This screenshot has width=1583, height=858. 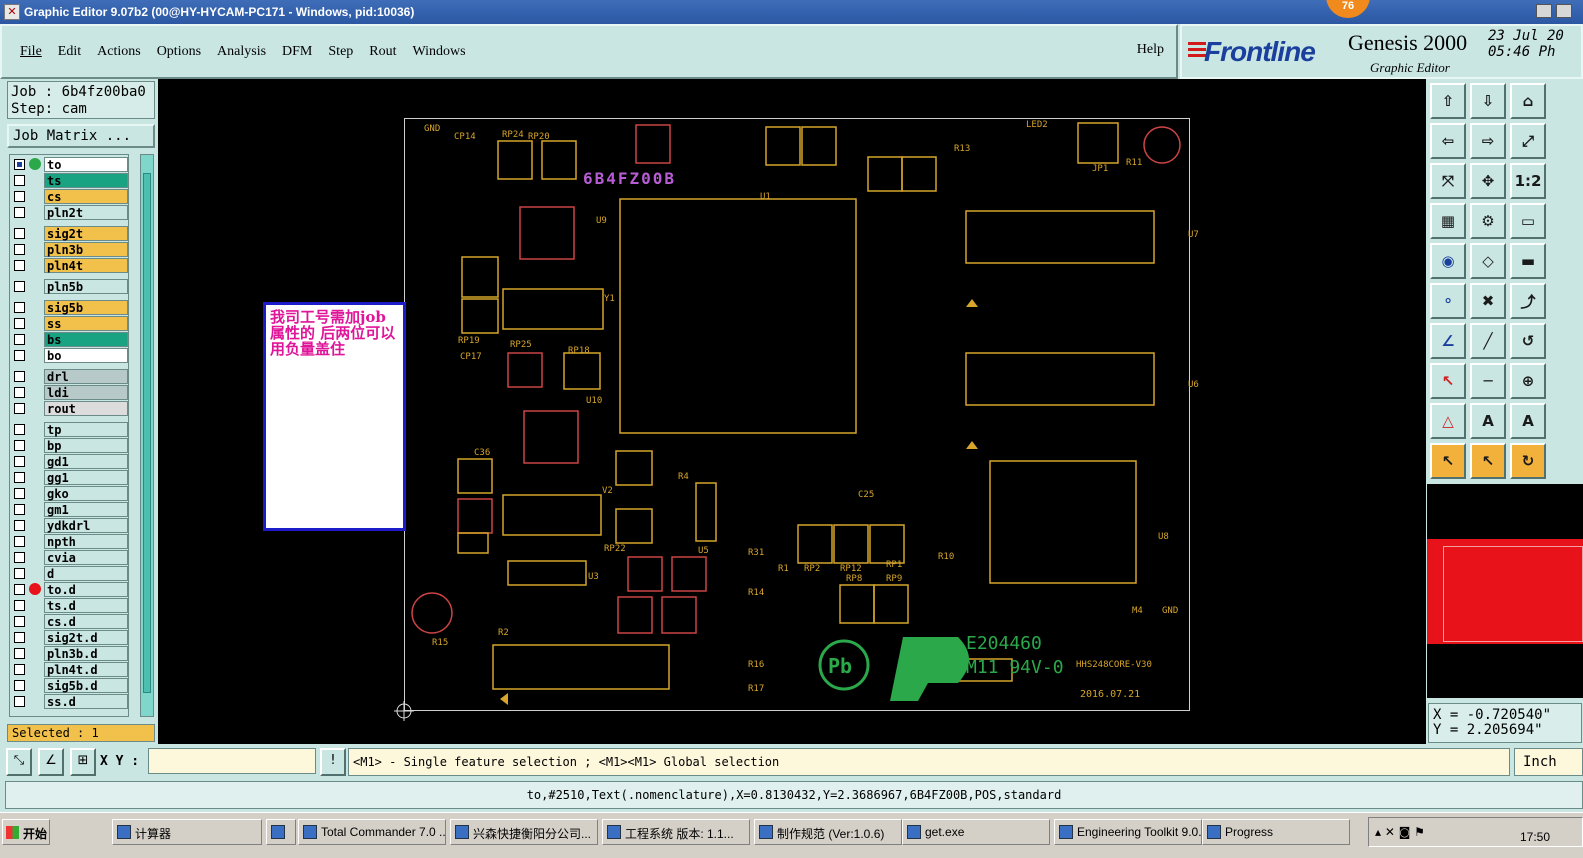 What do you see at coordinates (1528, 141) in the screenshot?
I see `scale-icon: ⤢` at bounding box center [1528, 141].